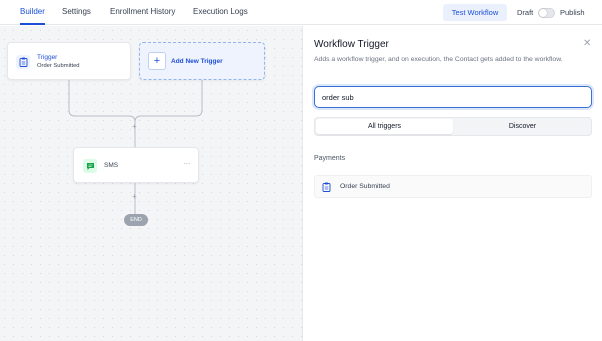  Describe the element at coordinates (220, 12) in the screenshot. I see `tab-execution-logs: Execution Logs` at that location.